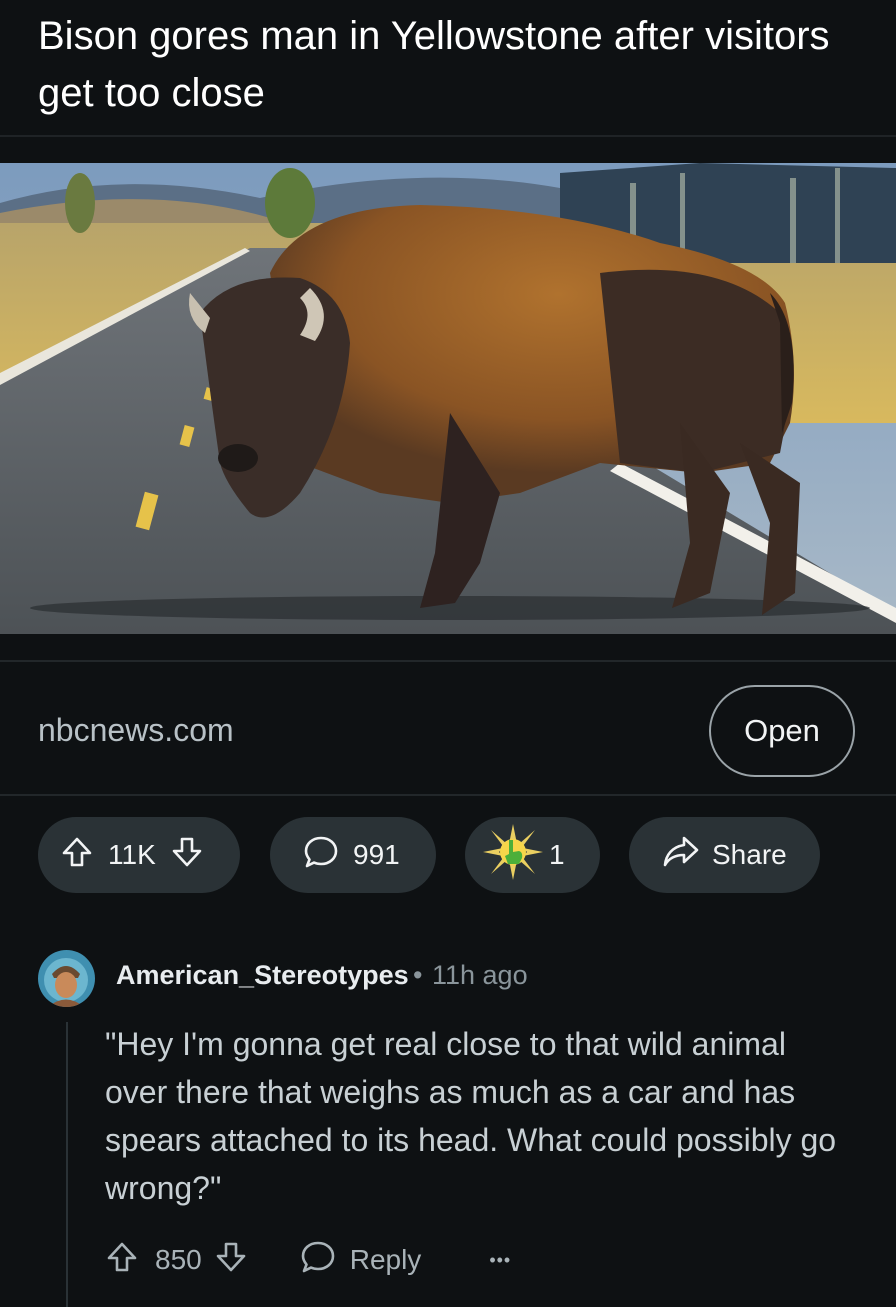 The height and width of the screenshot is (1307, 896). I want to click on more-options-icon: •••, so click(500, 1260).